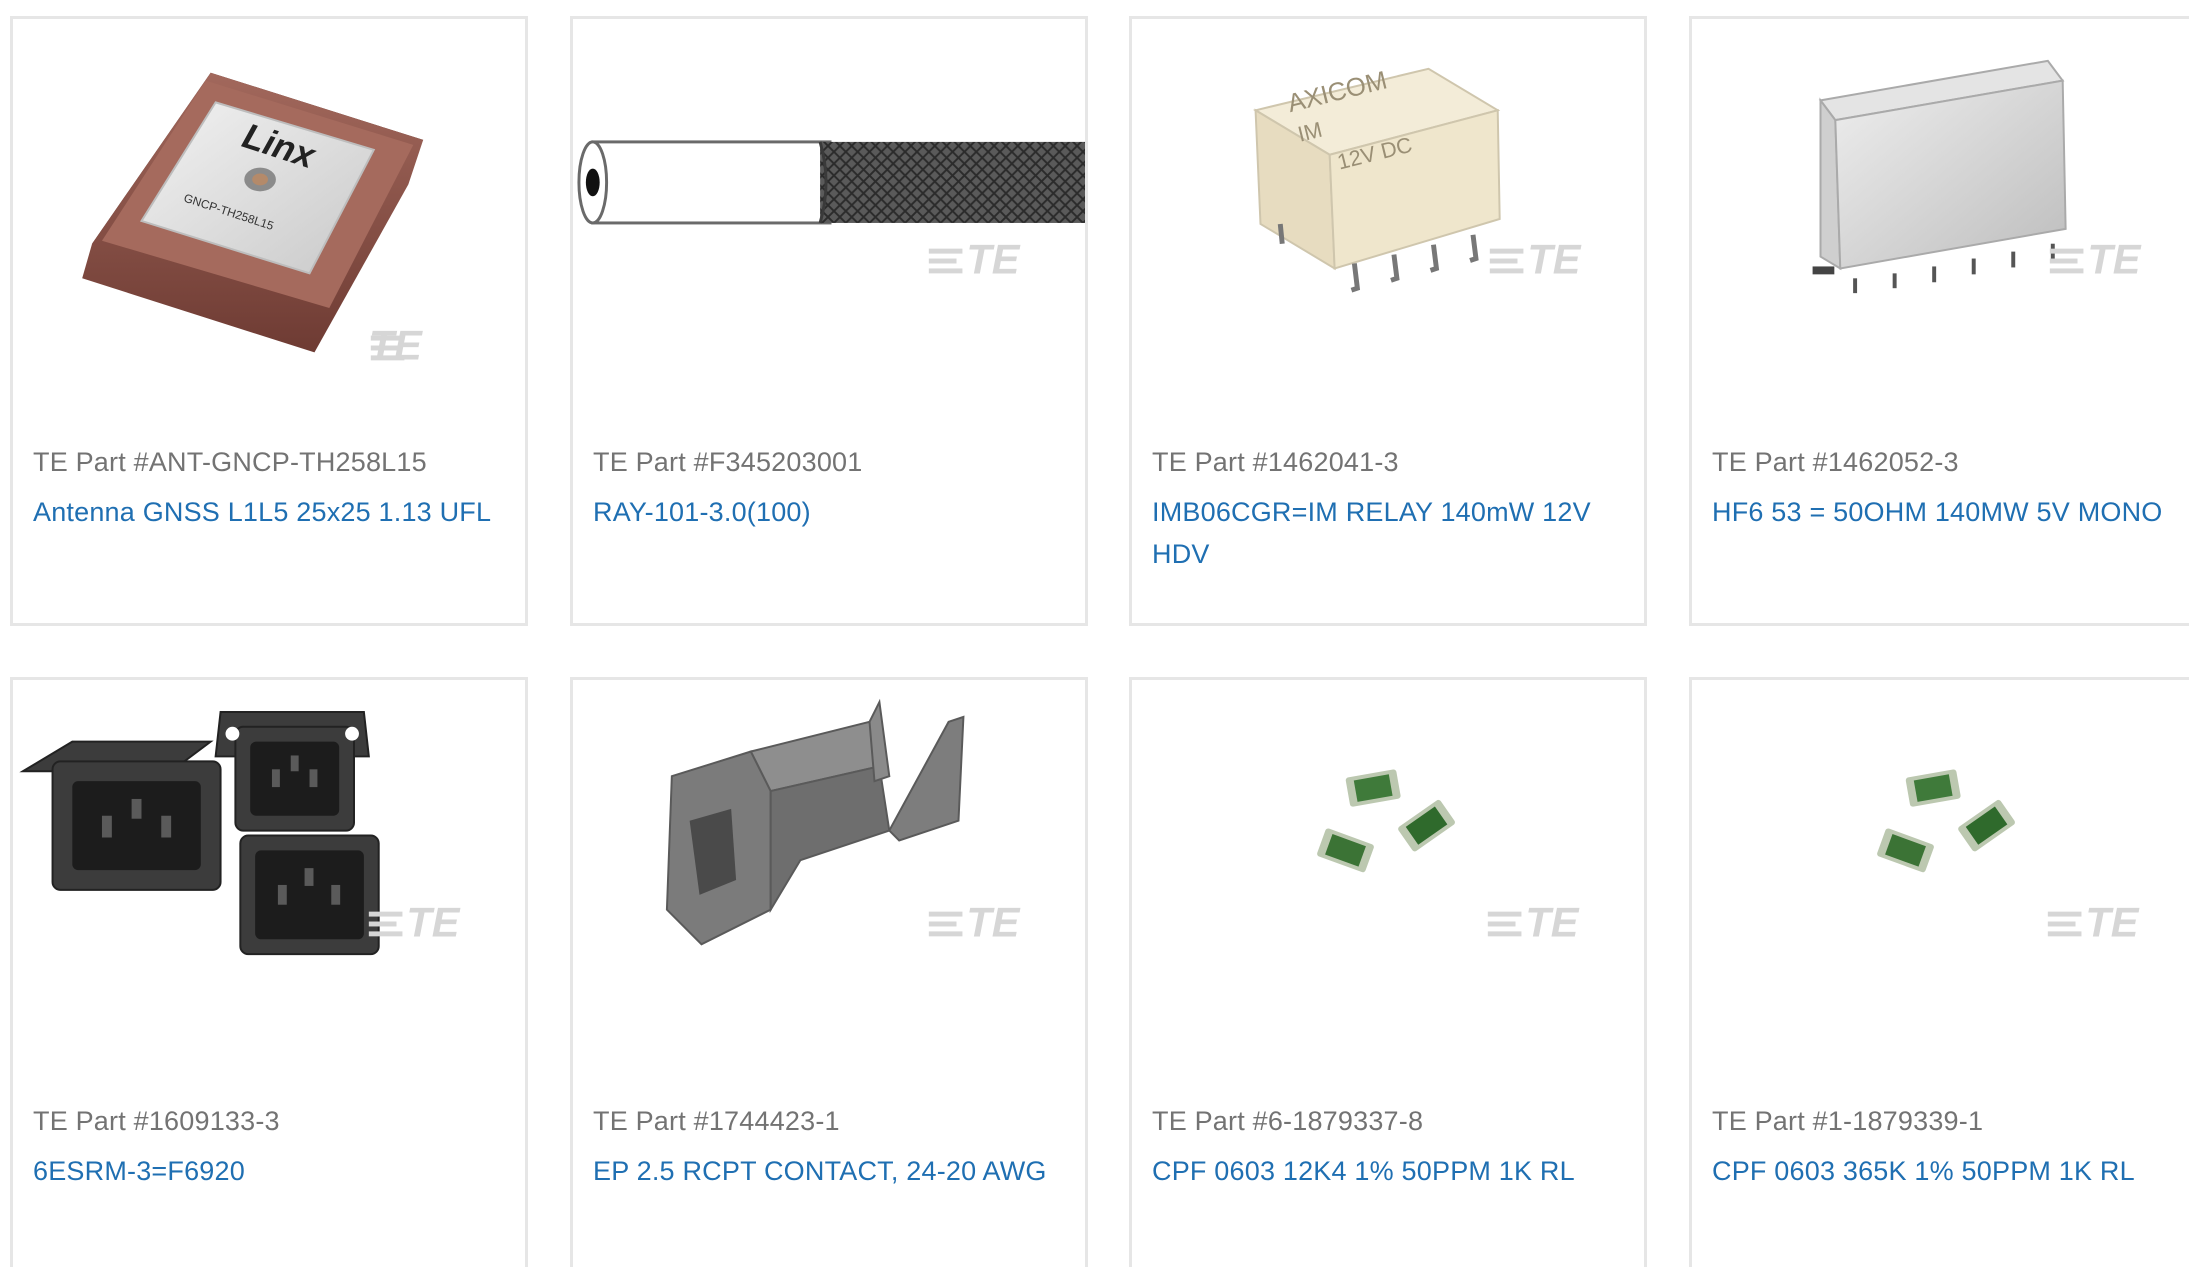  I want to click on part-number: TE Part #1744423-1, so click(716, 1121).